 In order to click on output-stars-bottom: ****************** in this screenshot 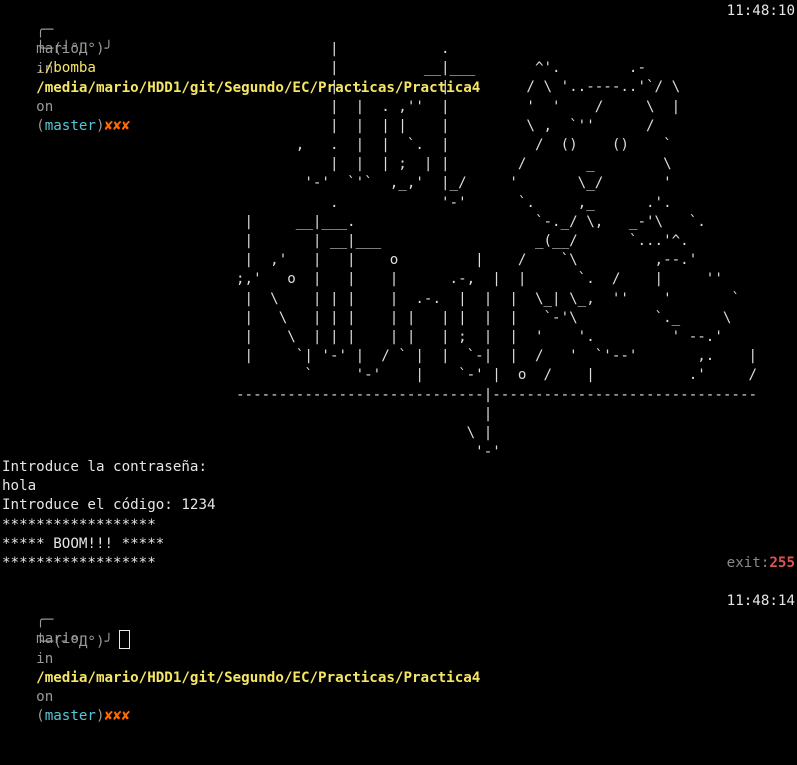, I will do `click(79, 563)`.